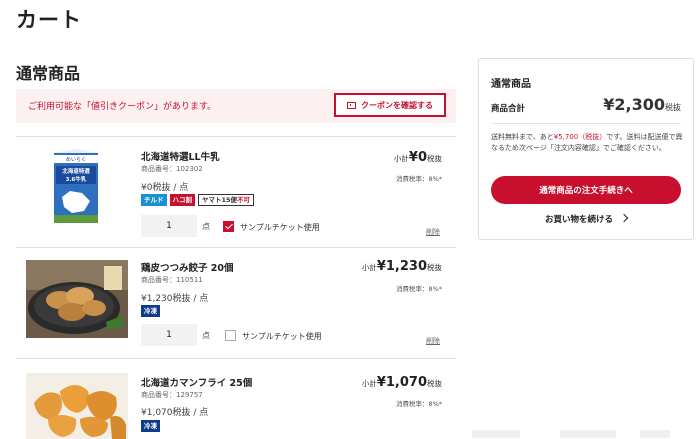 The height and width of the screenshot is (439, 700). I want to click on subtotal: 小計¥0税抜, so click(418, 157).